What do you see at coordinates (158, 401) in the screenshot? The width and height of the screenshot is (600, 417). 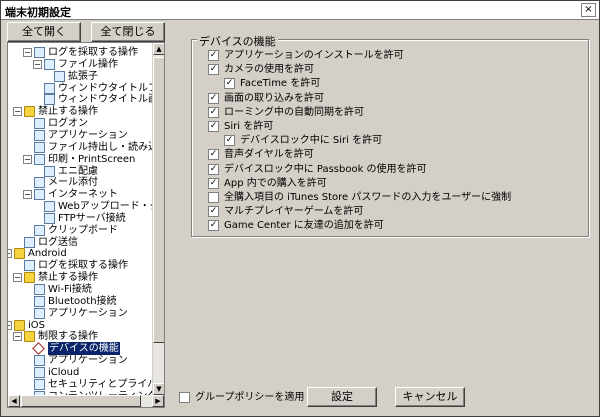 I see `scroll-right-button: ▶` at bounding box center [158, 401].